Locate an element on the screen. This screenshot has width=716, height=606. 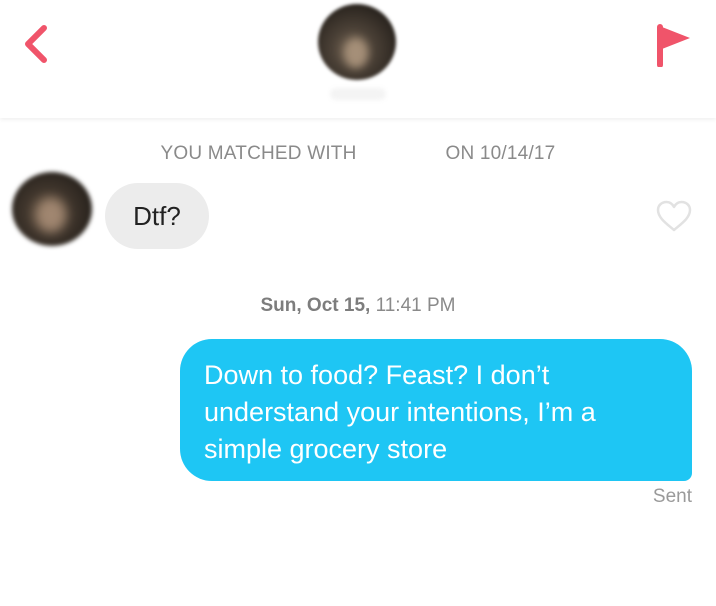
match-prefix: YOU MATCHED WITH is located at coordinates (258, 153).